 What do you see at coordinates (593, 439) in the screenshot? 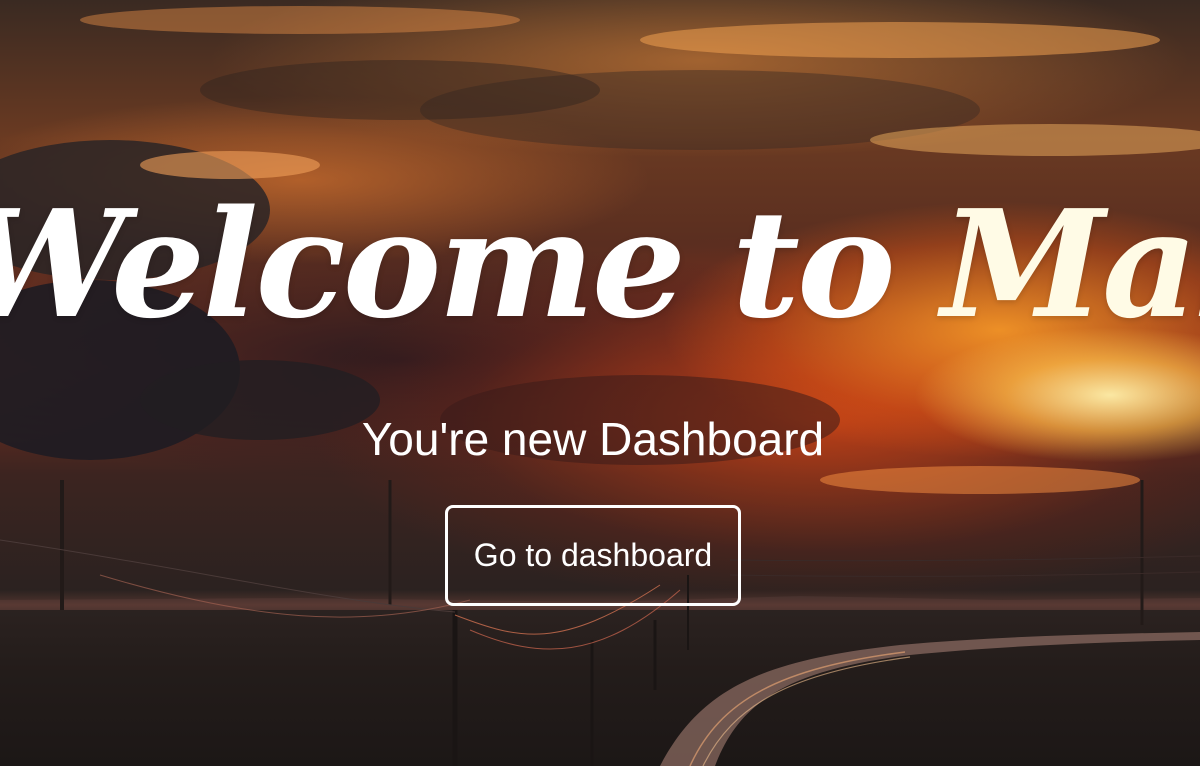
I see `hero-subtitle: You're new Dashboard` at bounding box center [593, 439].